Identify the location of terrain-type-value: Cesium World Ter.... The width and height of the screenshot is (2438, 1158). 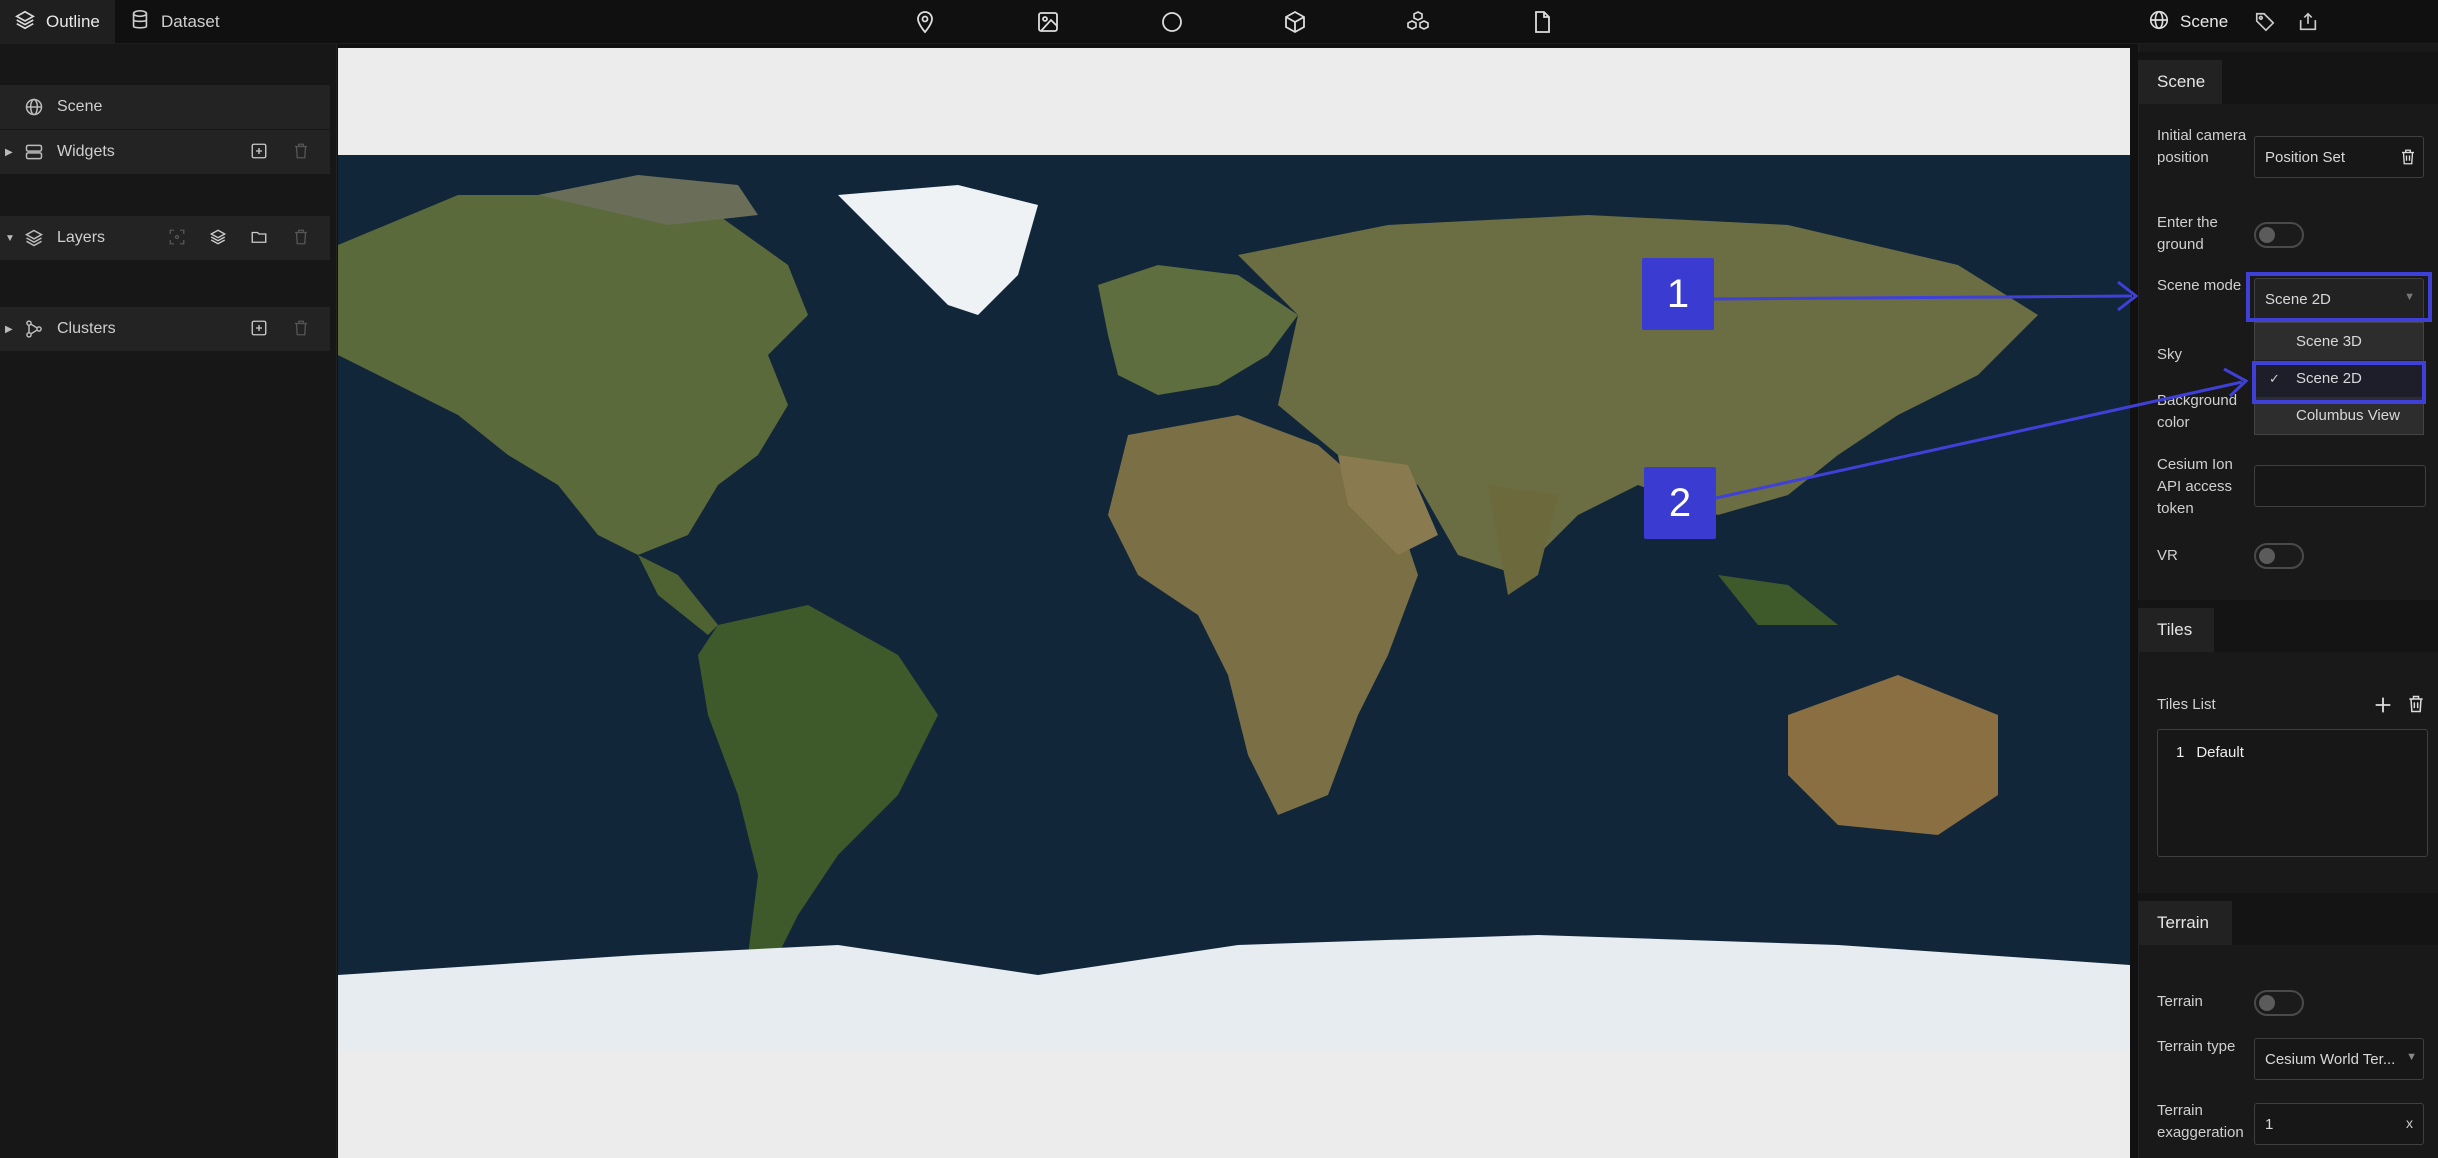
(2330, 1059).